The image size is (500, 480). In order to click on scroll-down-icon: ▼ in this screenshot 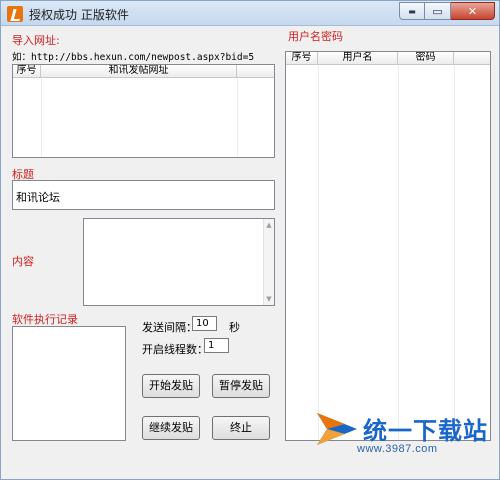, I will do `click(269, 299)`.